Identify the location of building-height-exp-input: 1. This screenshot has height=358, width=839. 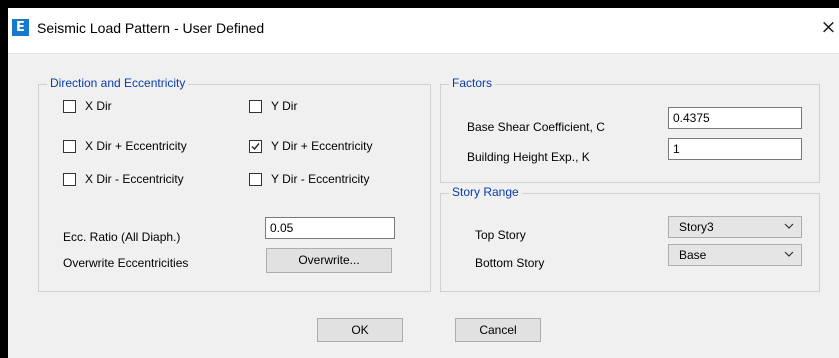
(735, 149).